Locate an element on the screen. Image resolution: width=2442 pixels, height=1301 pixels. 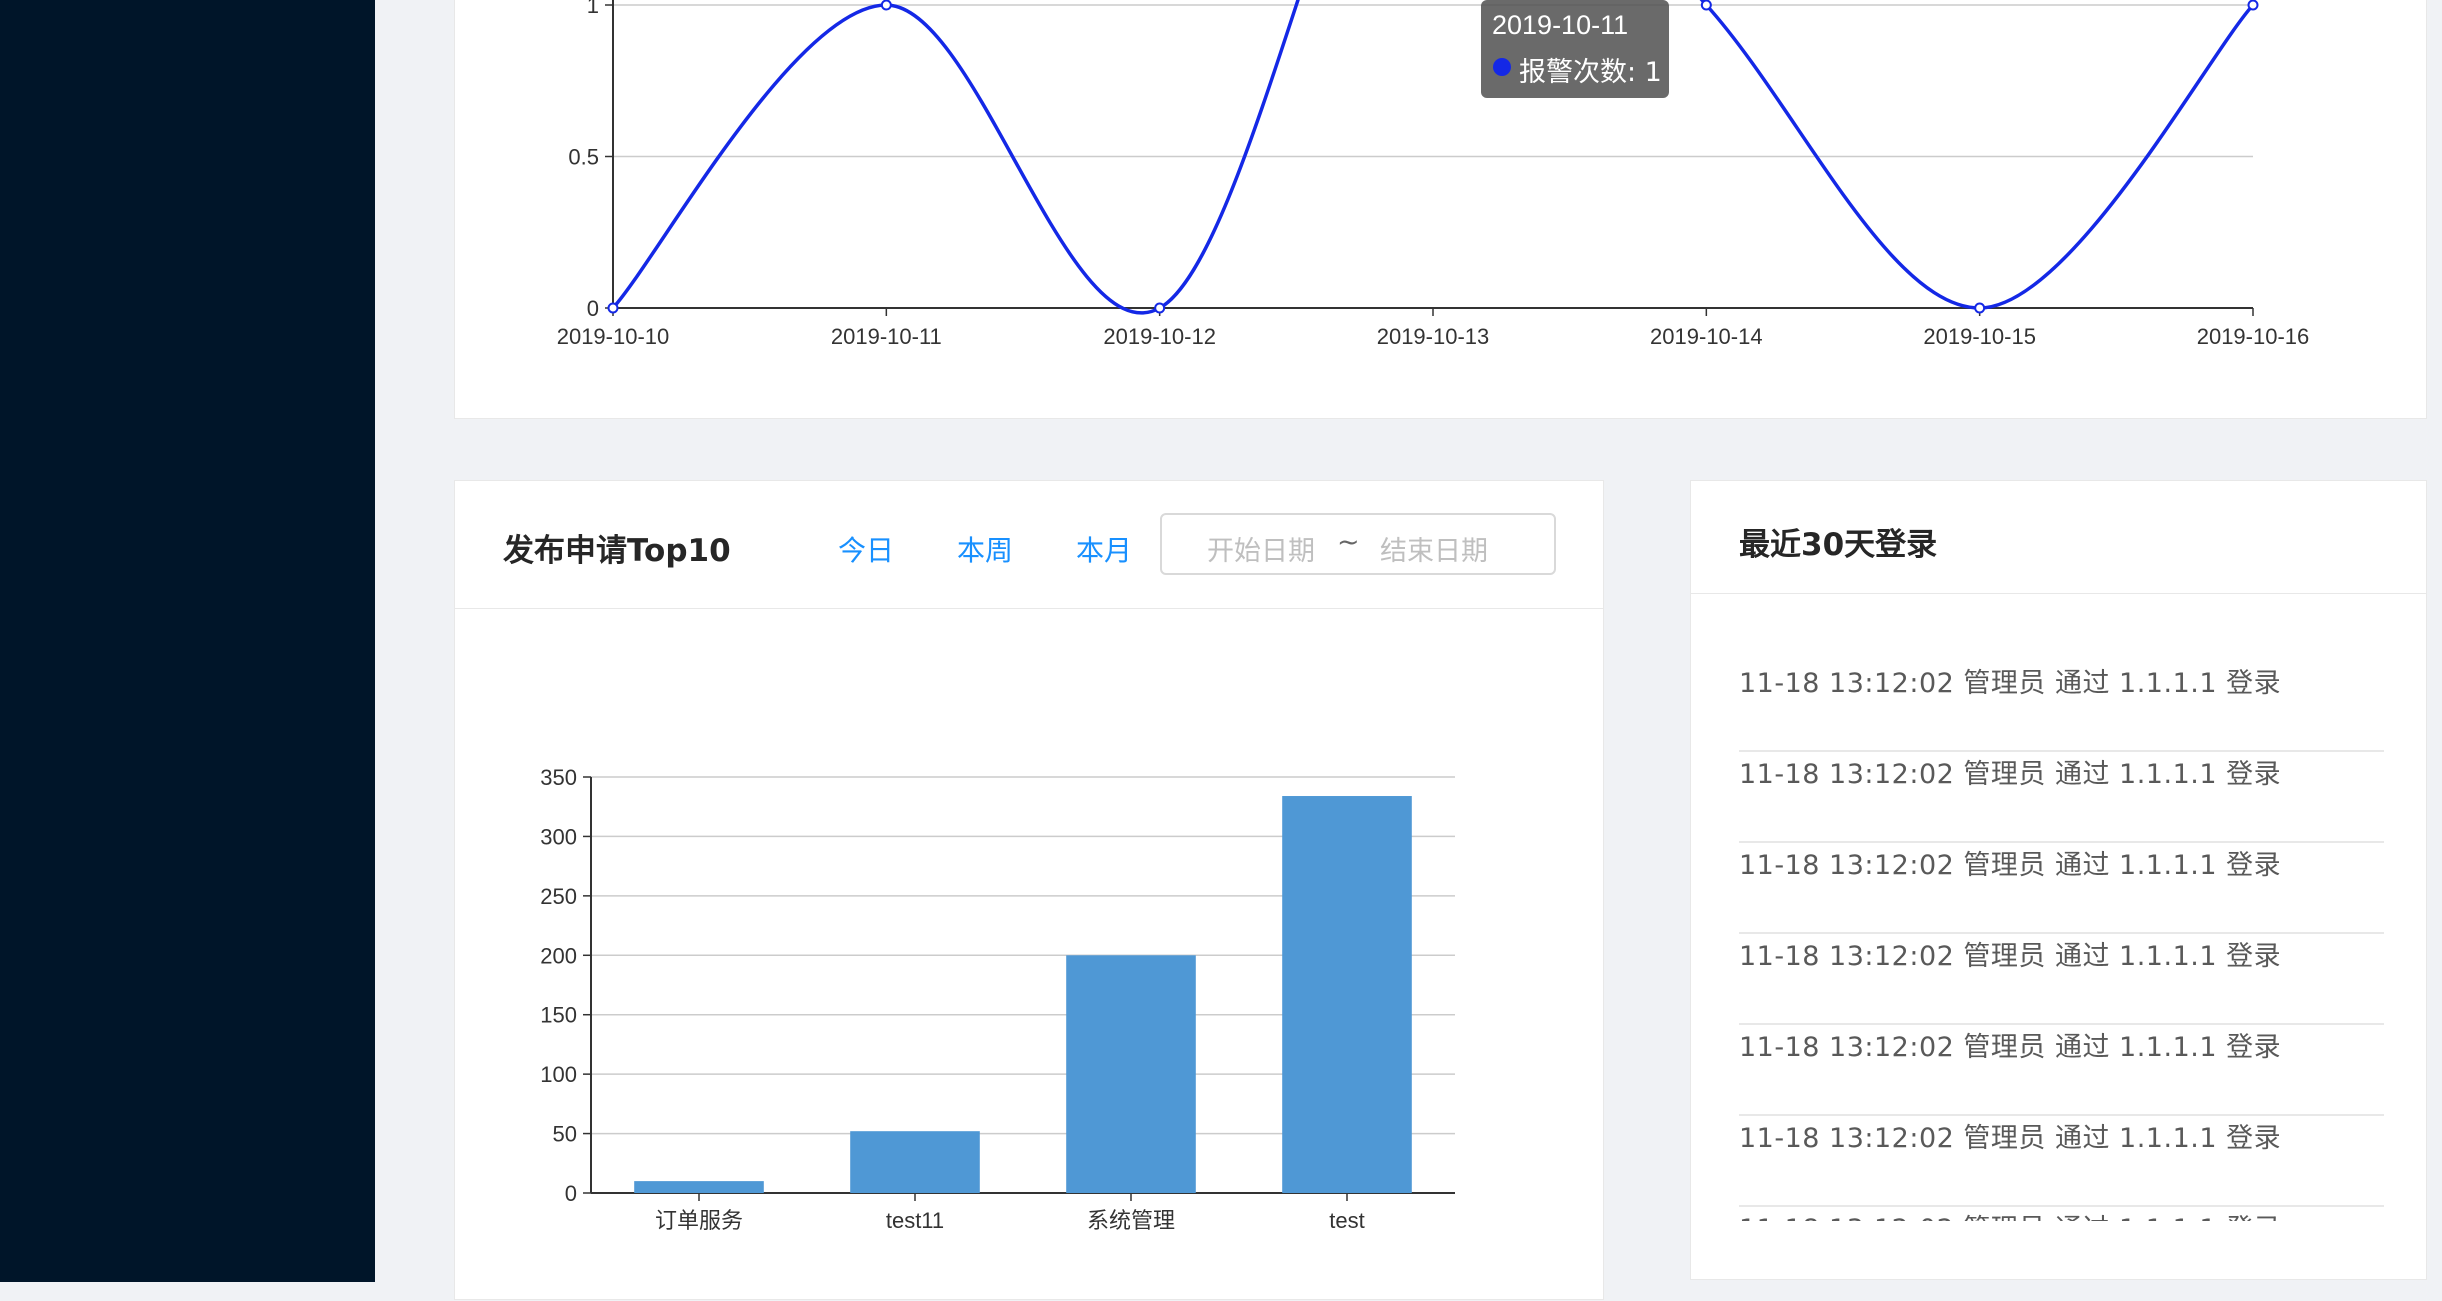
x-tick-label: 2019-10-15 is located at coordinates (1979, 336).